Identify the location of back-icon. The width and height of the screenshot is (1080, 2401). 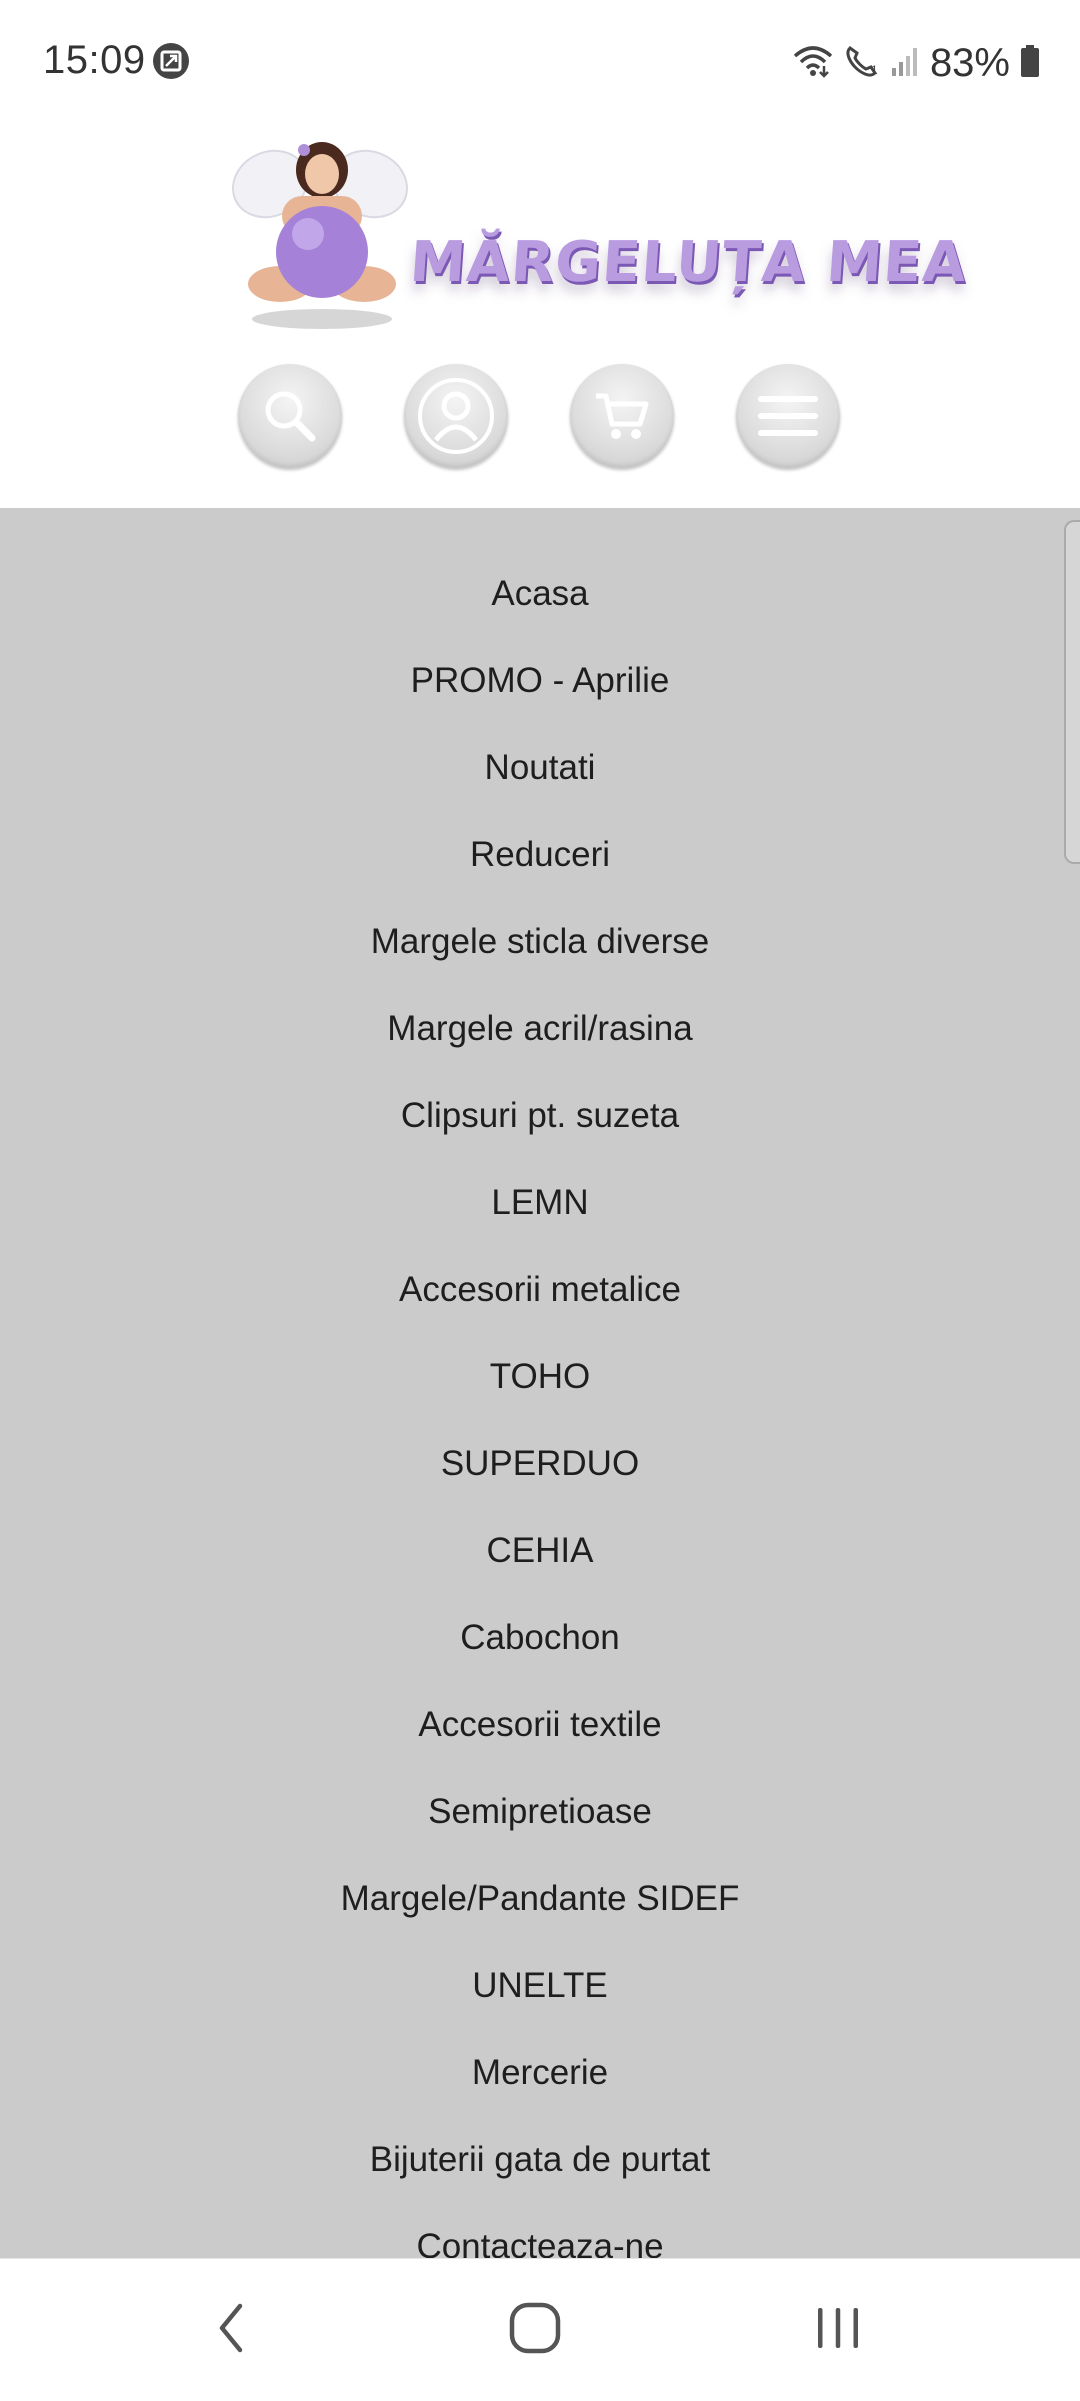
(232, 2330).